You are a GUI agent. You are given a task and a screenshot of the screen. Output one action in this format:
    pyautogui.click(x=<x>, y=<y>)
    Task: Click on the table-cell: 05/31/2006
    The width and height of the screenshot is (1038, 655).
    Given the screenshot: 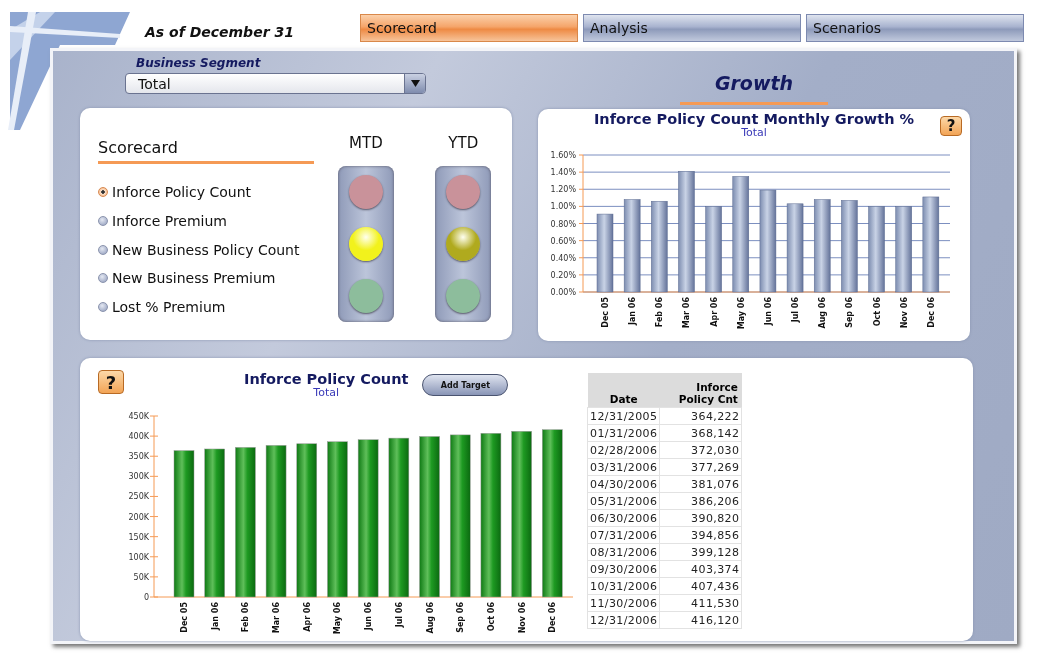 What is the action you would take?
    pyautogui.click(x=623, y=501)
    